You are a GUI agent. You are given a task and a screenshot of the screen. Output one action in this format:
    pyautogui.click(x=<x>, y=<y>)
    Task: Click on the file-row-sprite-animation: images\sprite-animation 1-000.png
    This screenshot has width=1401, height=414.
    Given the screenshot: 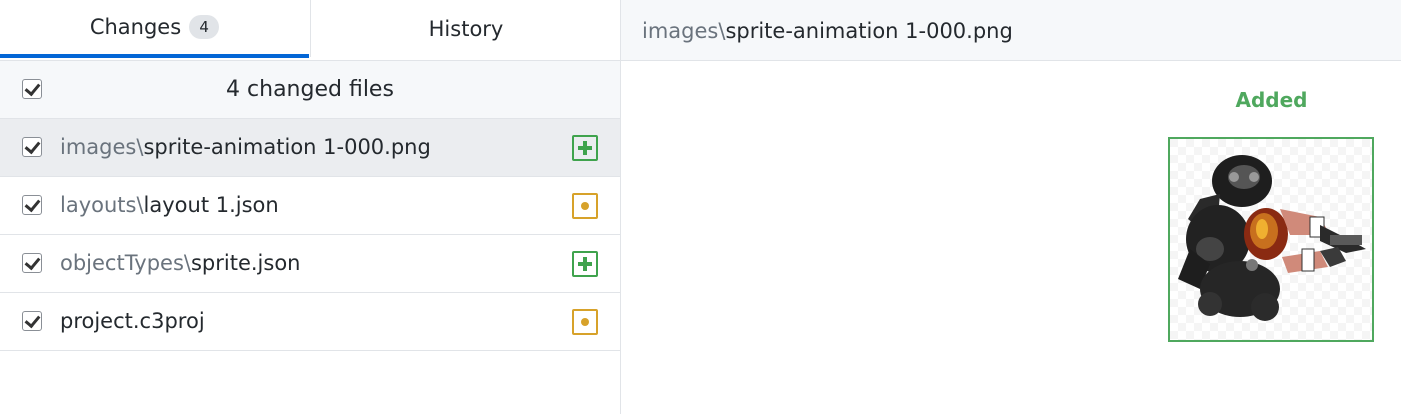 What is the action you would take?
    pyautogui.click(x=310, y=148)
    